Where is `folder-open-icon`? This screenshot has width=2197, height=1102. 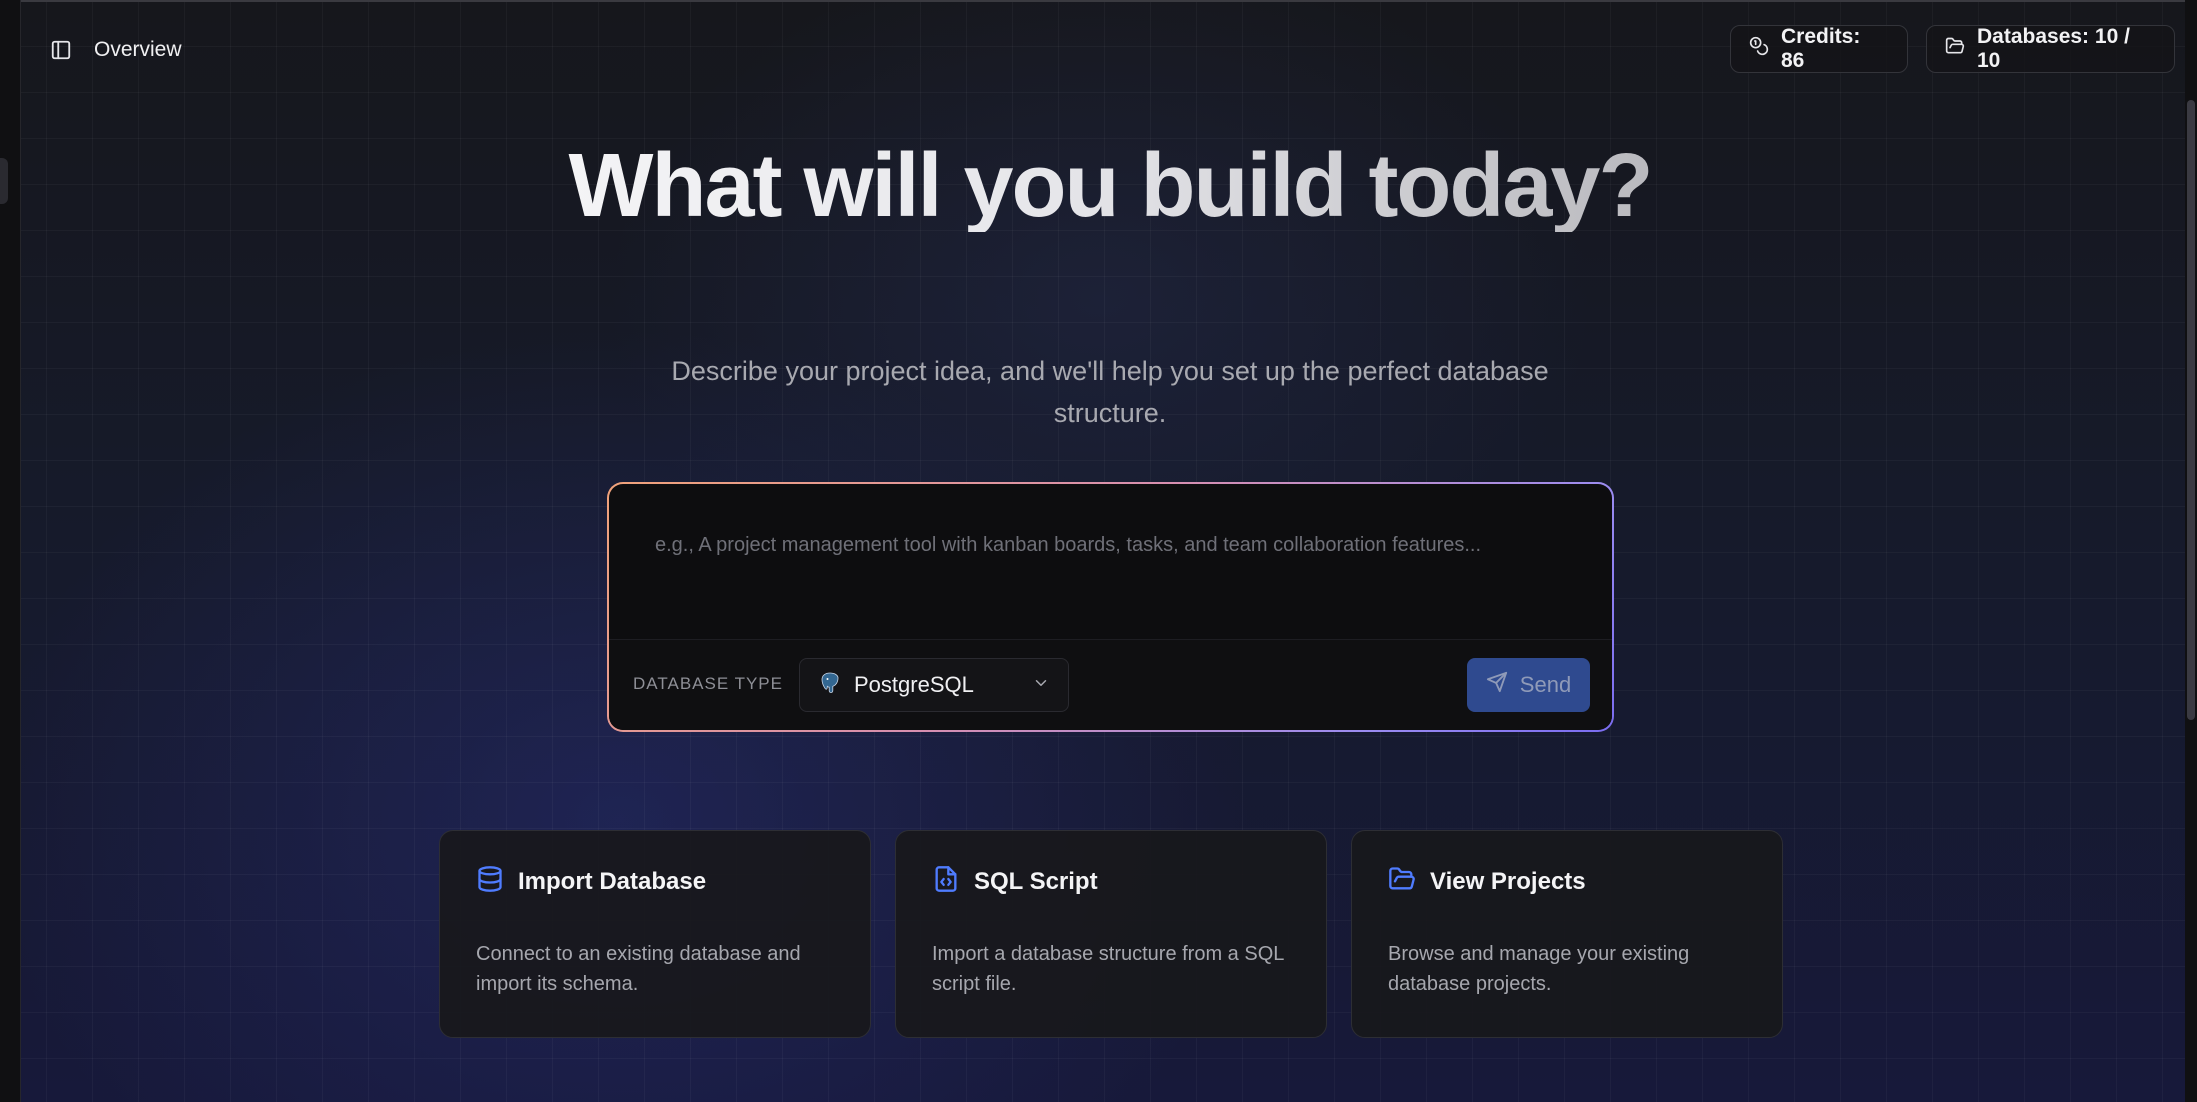 folder-open-icon is located at coordinates (1402, 881).